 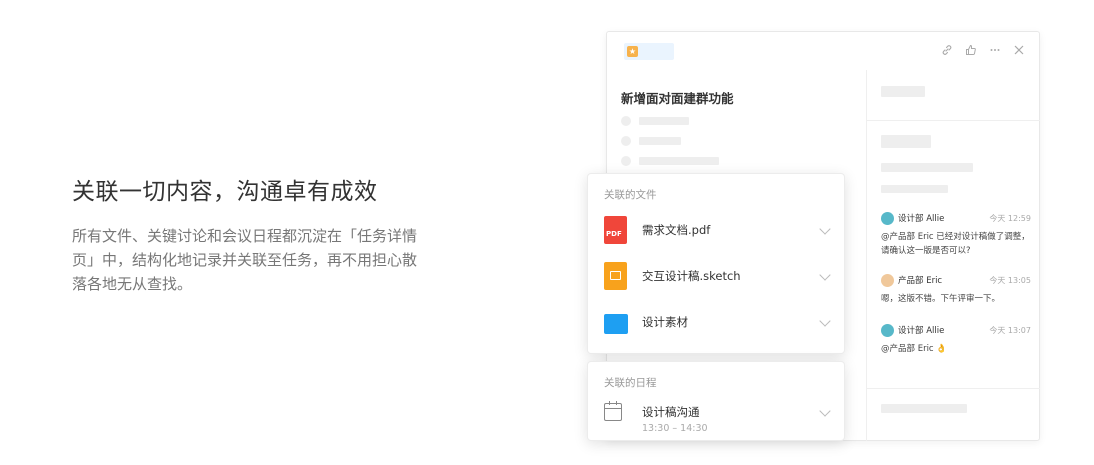 What do you see at coordinates (956, 289) in the screenshot?
I see `comment-item: 产品部 Eric 今天 13:05 嗯，这版不错。下午评审一下。` at bounding box center [956, 289].